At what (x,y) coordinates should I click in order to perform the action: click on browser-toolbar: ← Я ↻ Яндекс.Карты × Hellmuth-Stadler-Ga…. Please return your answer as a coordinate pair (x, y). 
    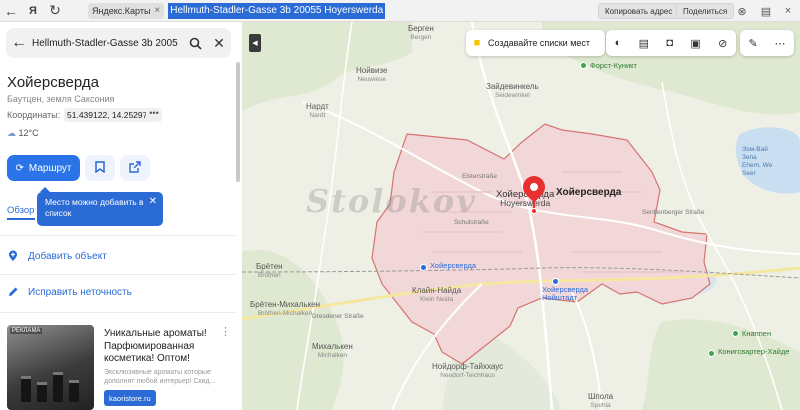
    Looking at the image, I should click on (400, 11).